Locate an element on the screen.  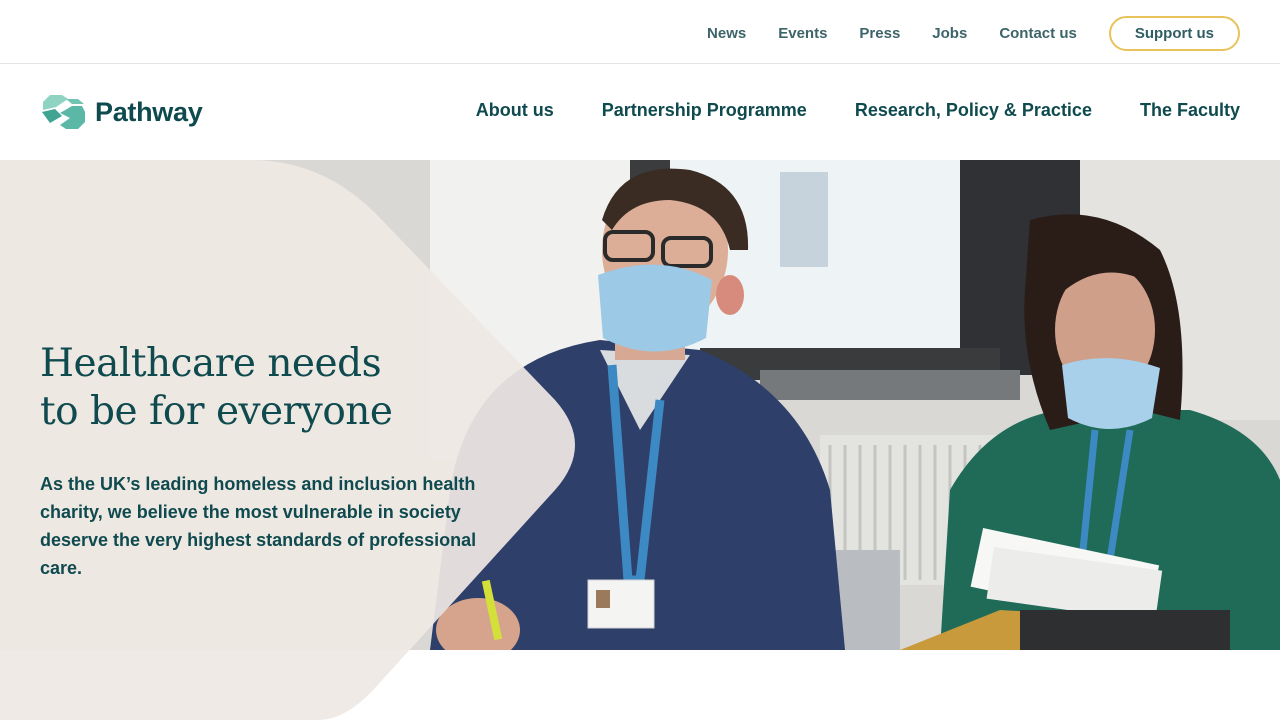
contact-us-link: Contact us is located at coordinates (1038, 33).